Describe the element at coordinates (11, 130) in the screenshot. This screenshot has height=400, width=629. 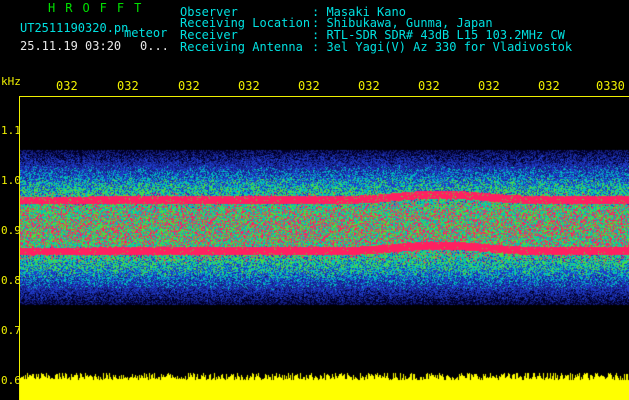
I see `freq-tick: 1.1` at that location.